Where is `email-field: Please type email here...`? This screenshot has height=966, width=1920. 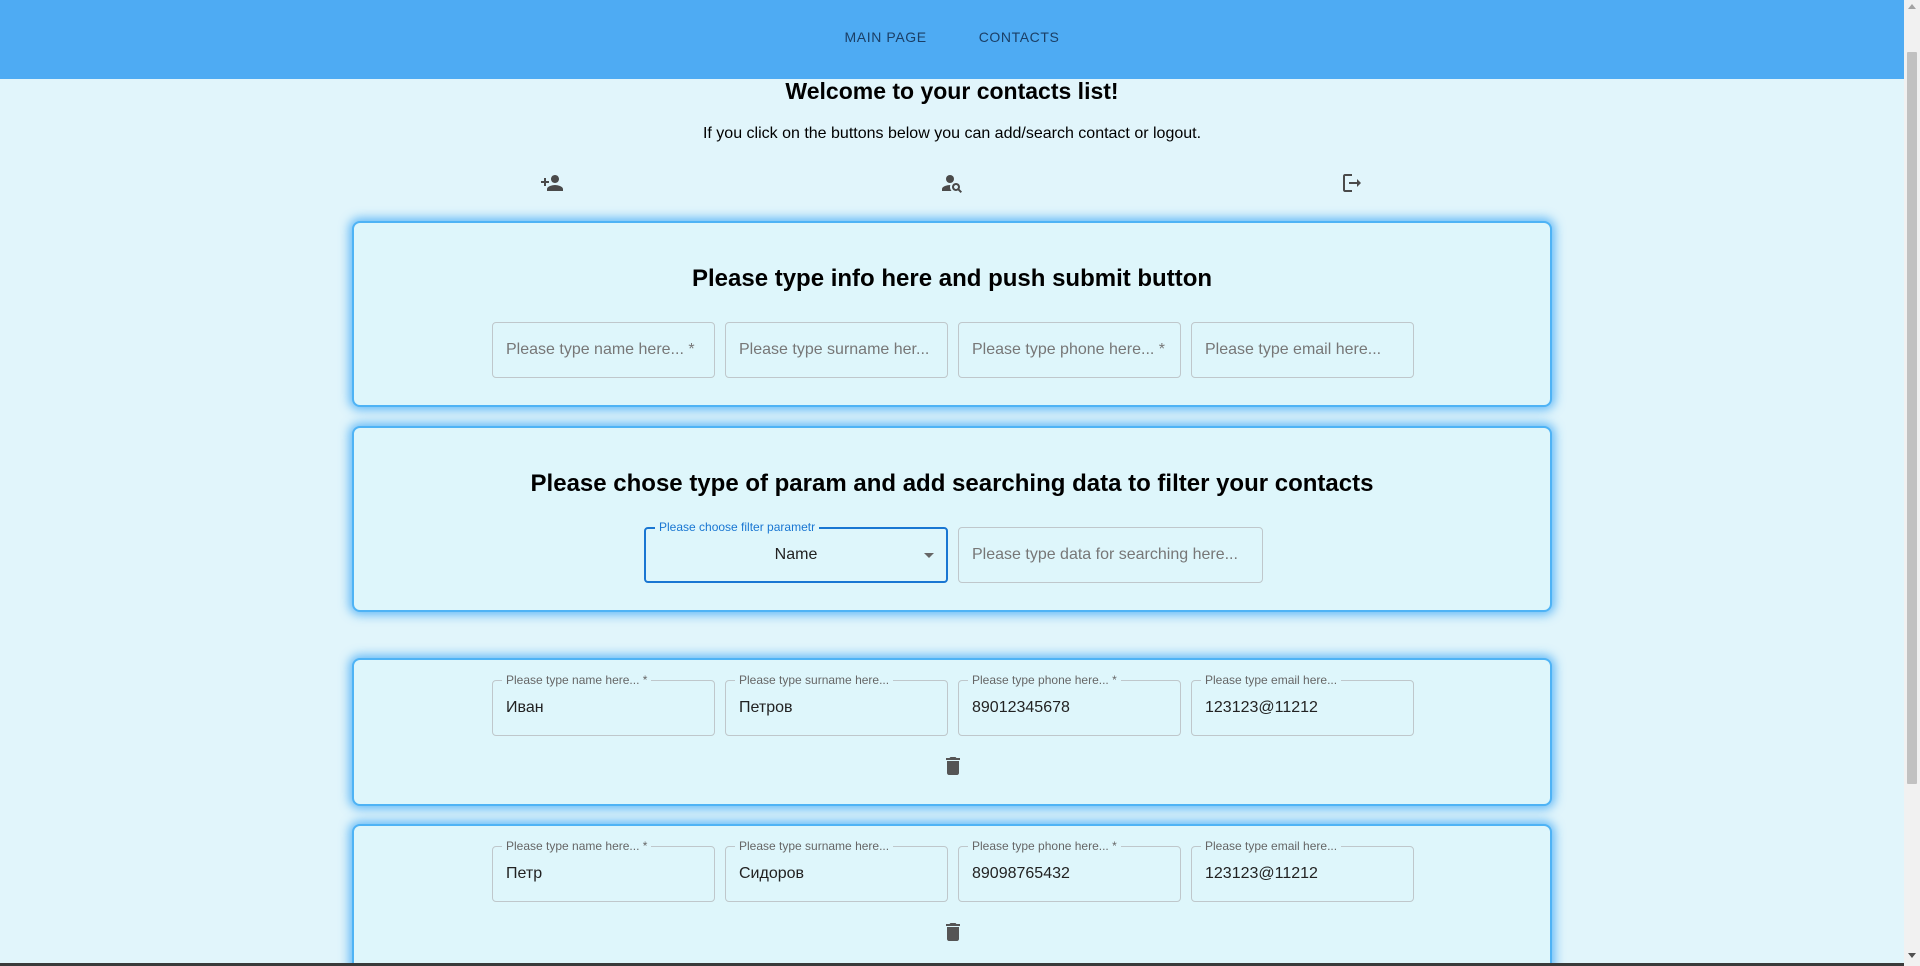
email-field: Please type email here... is located at coordinates (1302, 350).